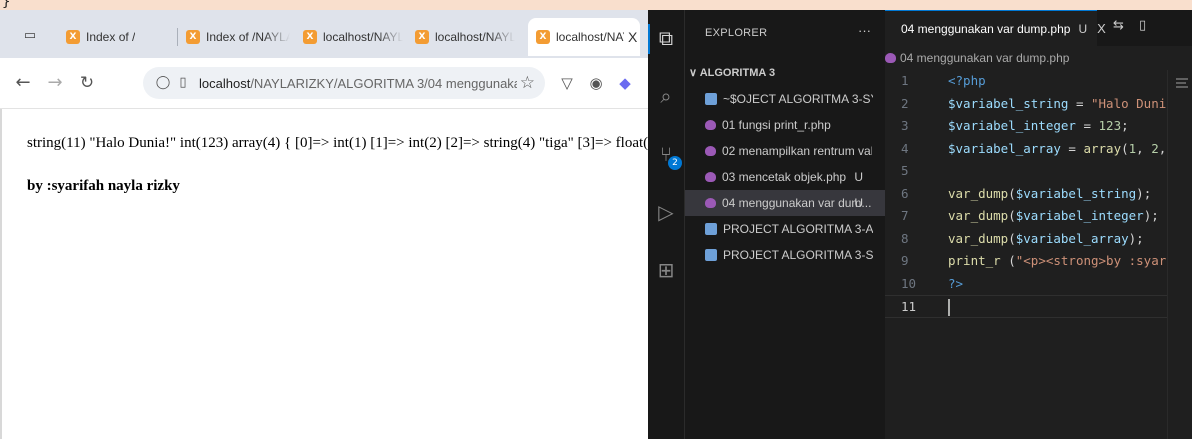  Describe the element at coordinates (527, 83) in the screenshot. I see `bookmark-star-icon: ☆` at that location.